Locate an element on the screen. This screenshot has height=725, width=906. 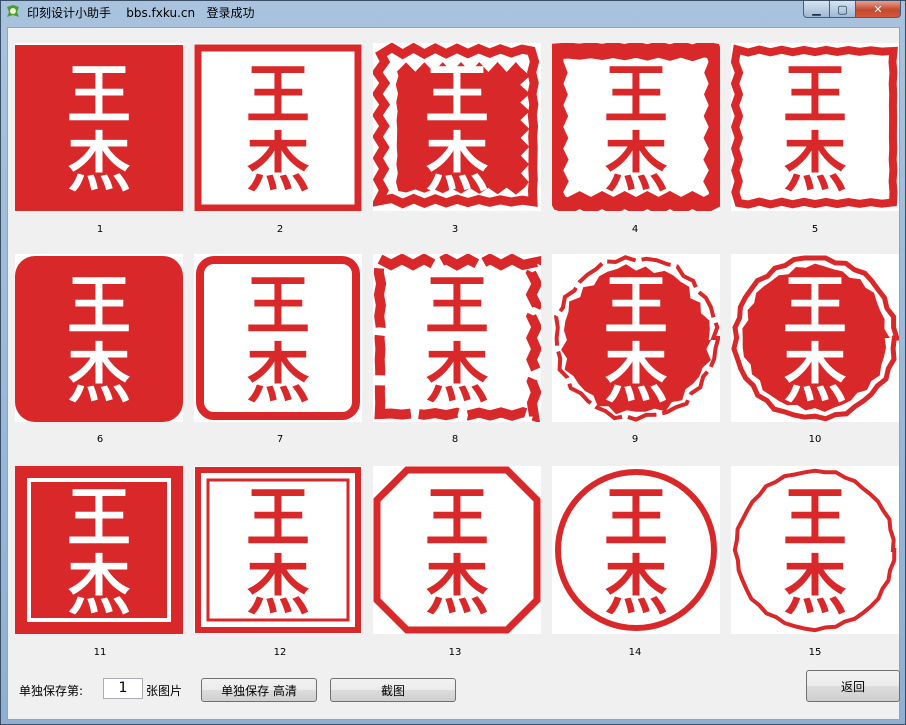
seal-number-label: 11 is located at coordinates (100, 652).